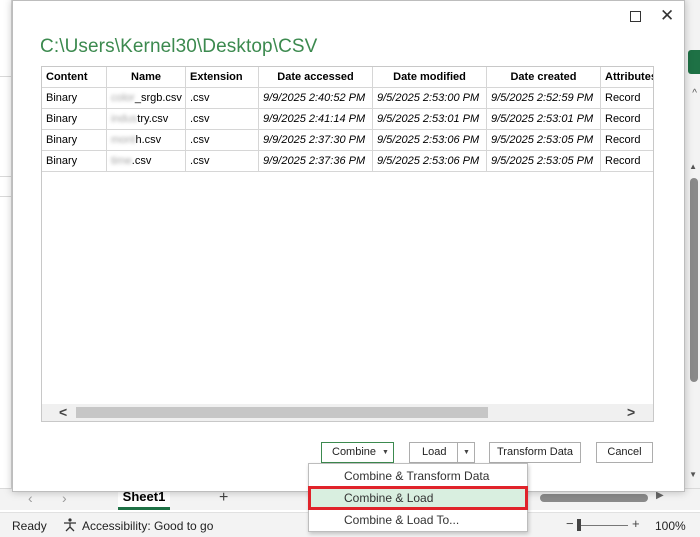 The height and width of the screenshot is (537, 700). Describe the element at coordinates (457, 452) in the screenshot. I see `split-divider` at that location.